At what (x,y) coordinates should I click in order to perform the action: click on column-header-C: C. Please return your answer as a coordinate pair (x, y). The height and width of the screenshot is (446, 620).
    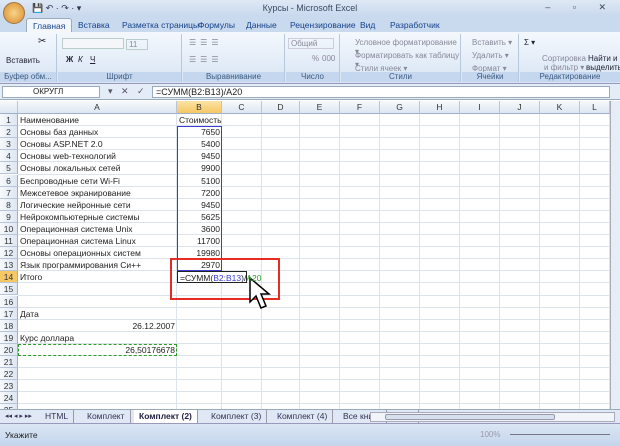
    Looking at the image, I should click on (242, 107).